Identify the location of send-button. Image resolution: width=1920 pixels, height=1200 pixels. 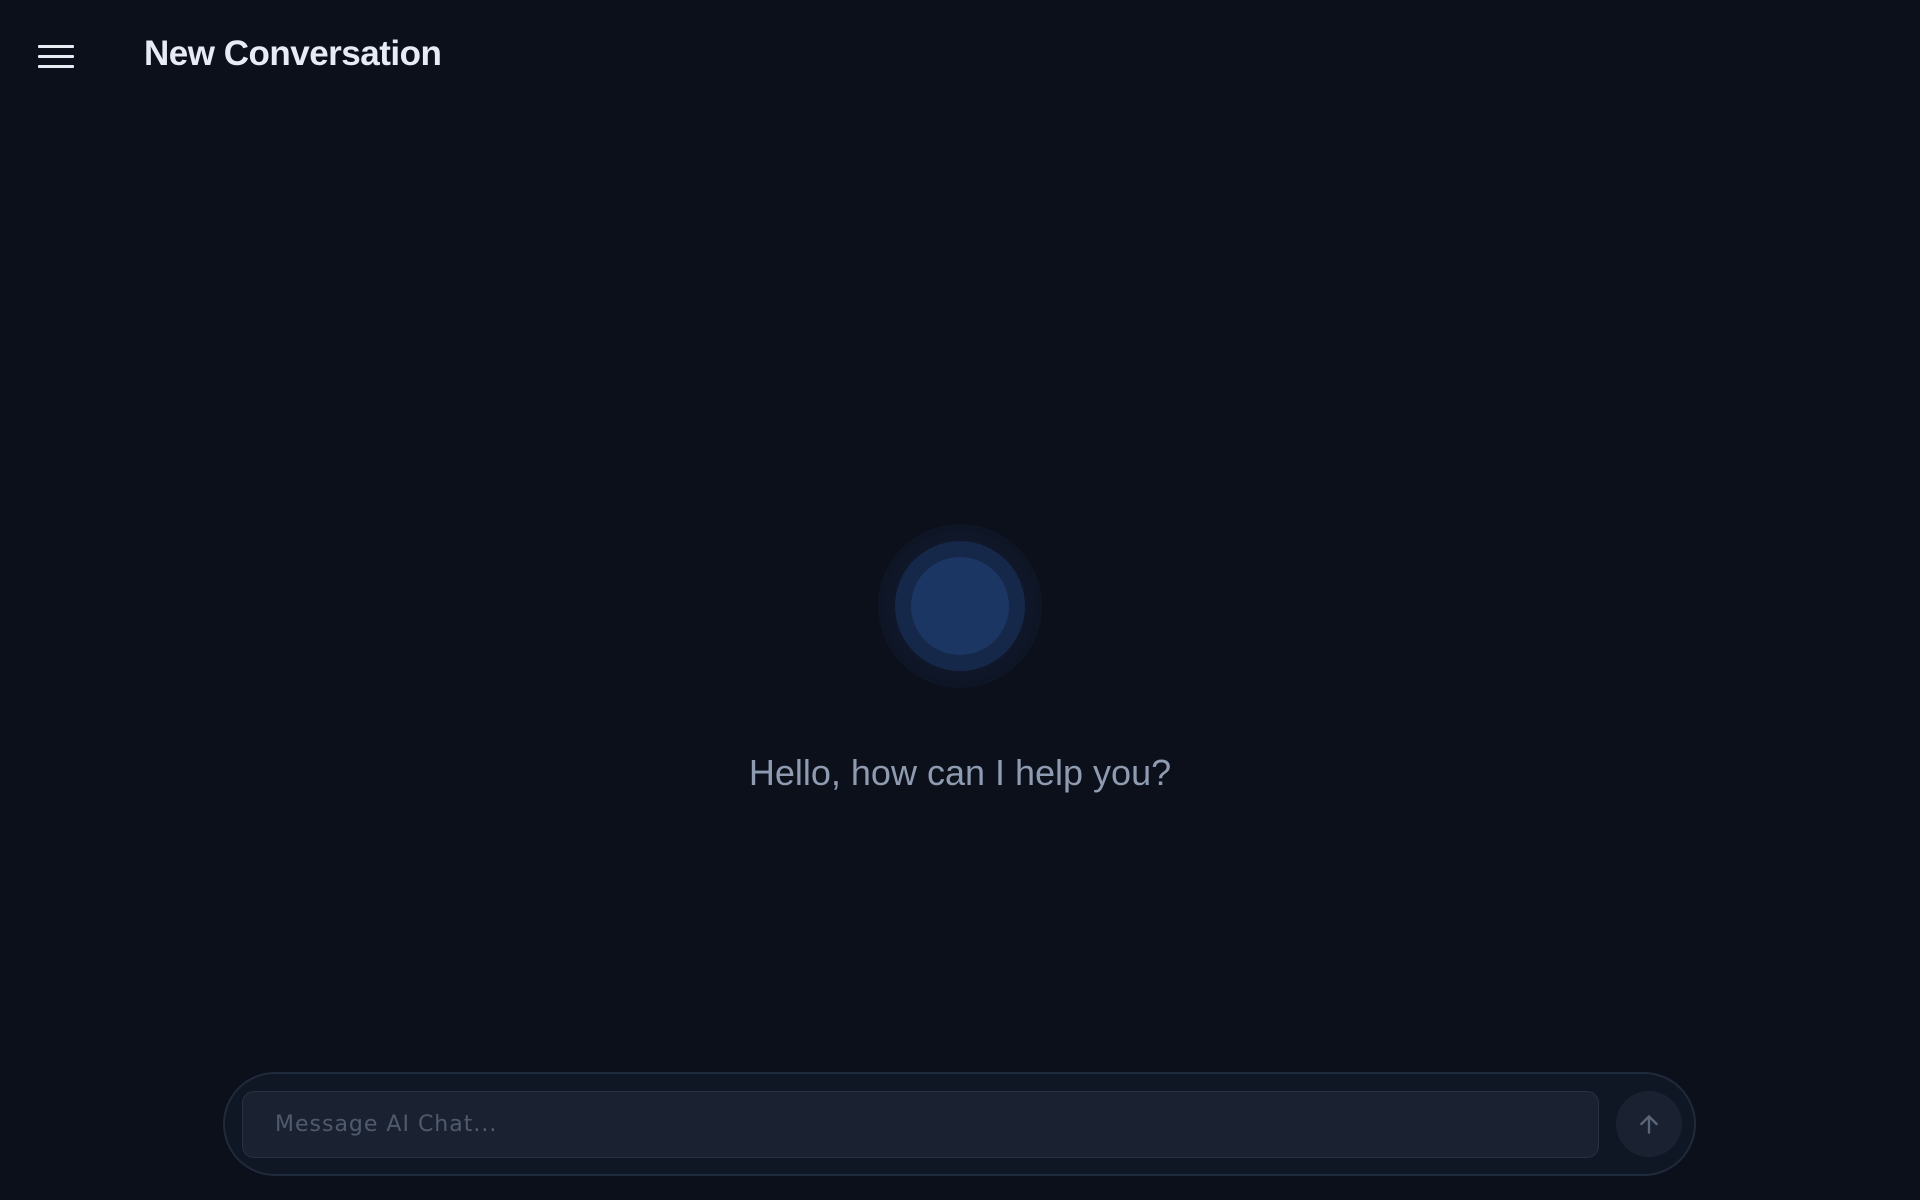
(1649, 1124).